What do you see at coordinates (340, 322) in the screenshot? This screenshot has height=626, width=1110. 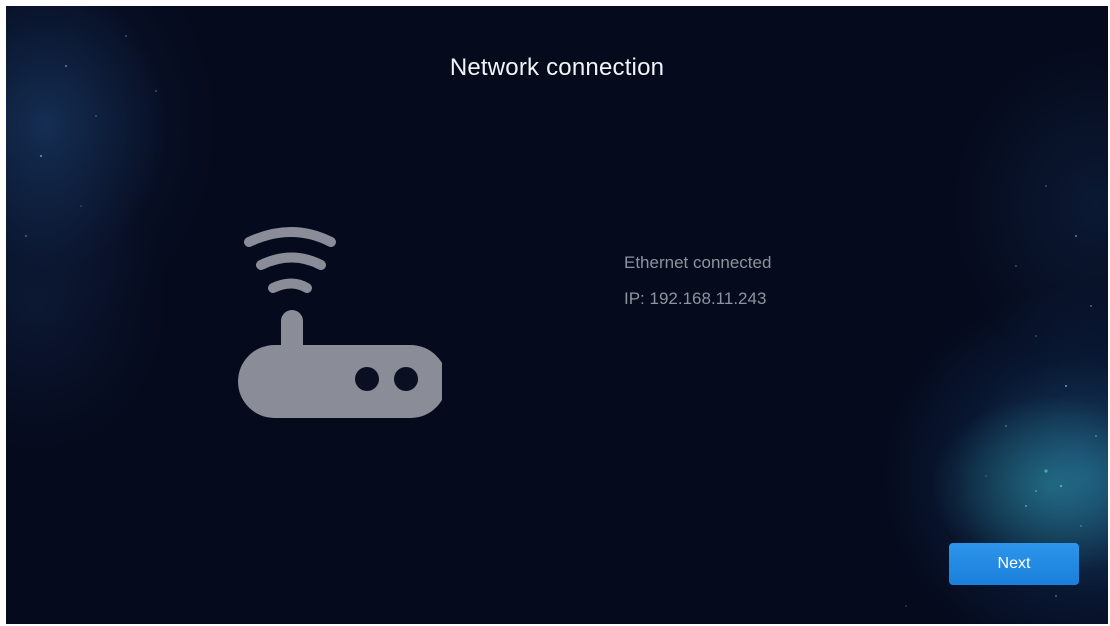 I see `router-wifi-icon` at bounding box center [340, 322].